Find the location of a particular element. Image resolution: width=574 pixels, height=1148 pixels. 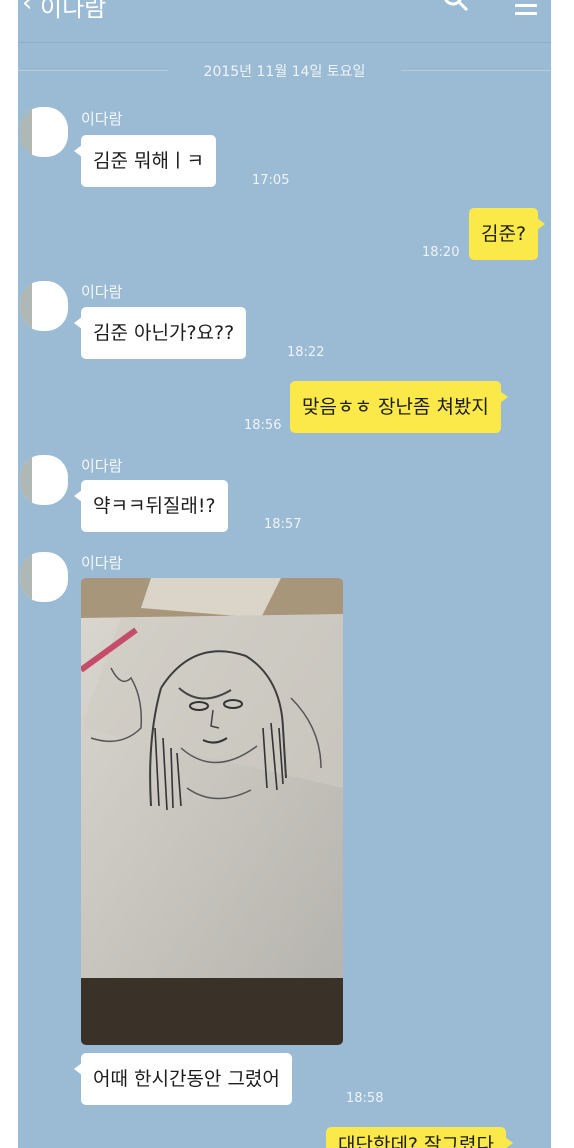

message-bubble: 어때 한시간동안 그렸어 is located at coordinates (183, 1079).